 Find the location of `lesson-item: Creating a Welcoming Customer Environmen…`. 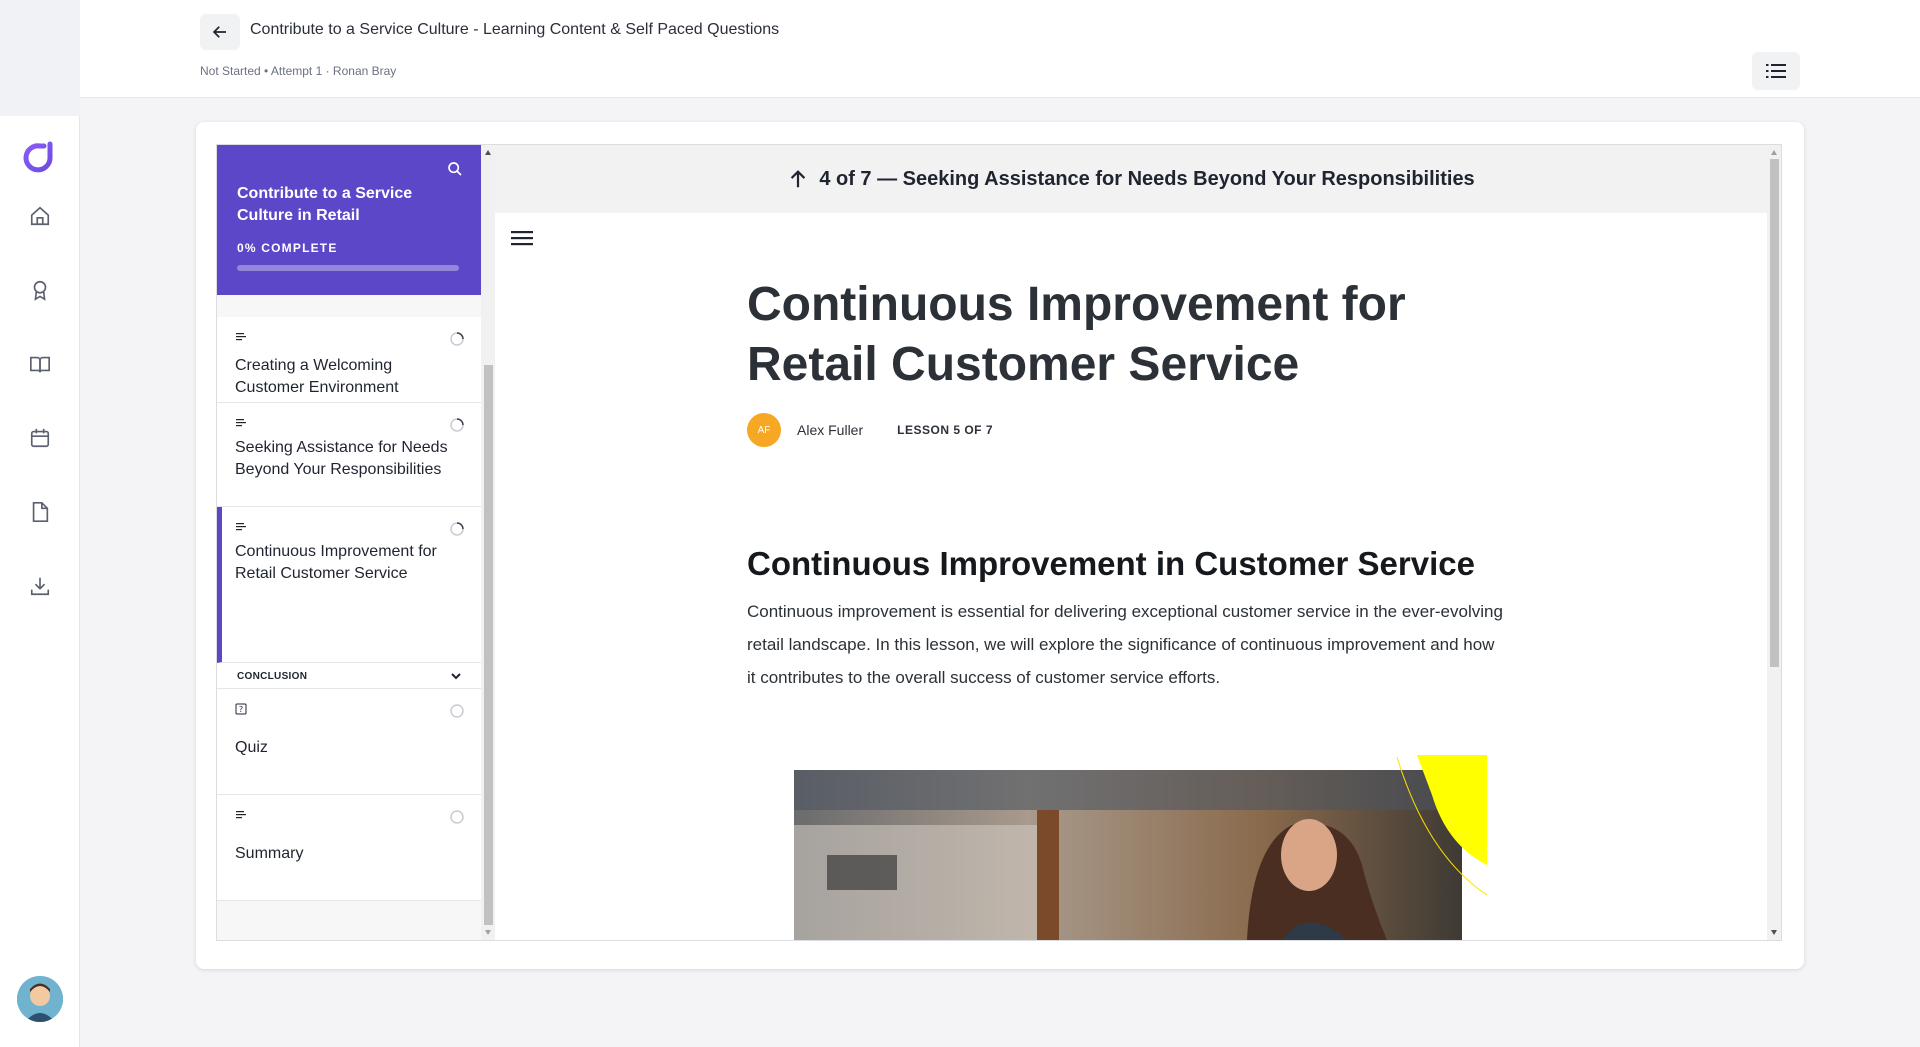

lesson-item: Creating a Welcoming Customer Environmen… is located at coordinates (349, 360).